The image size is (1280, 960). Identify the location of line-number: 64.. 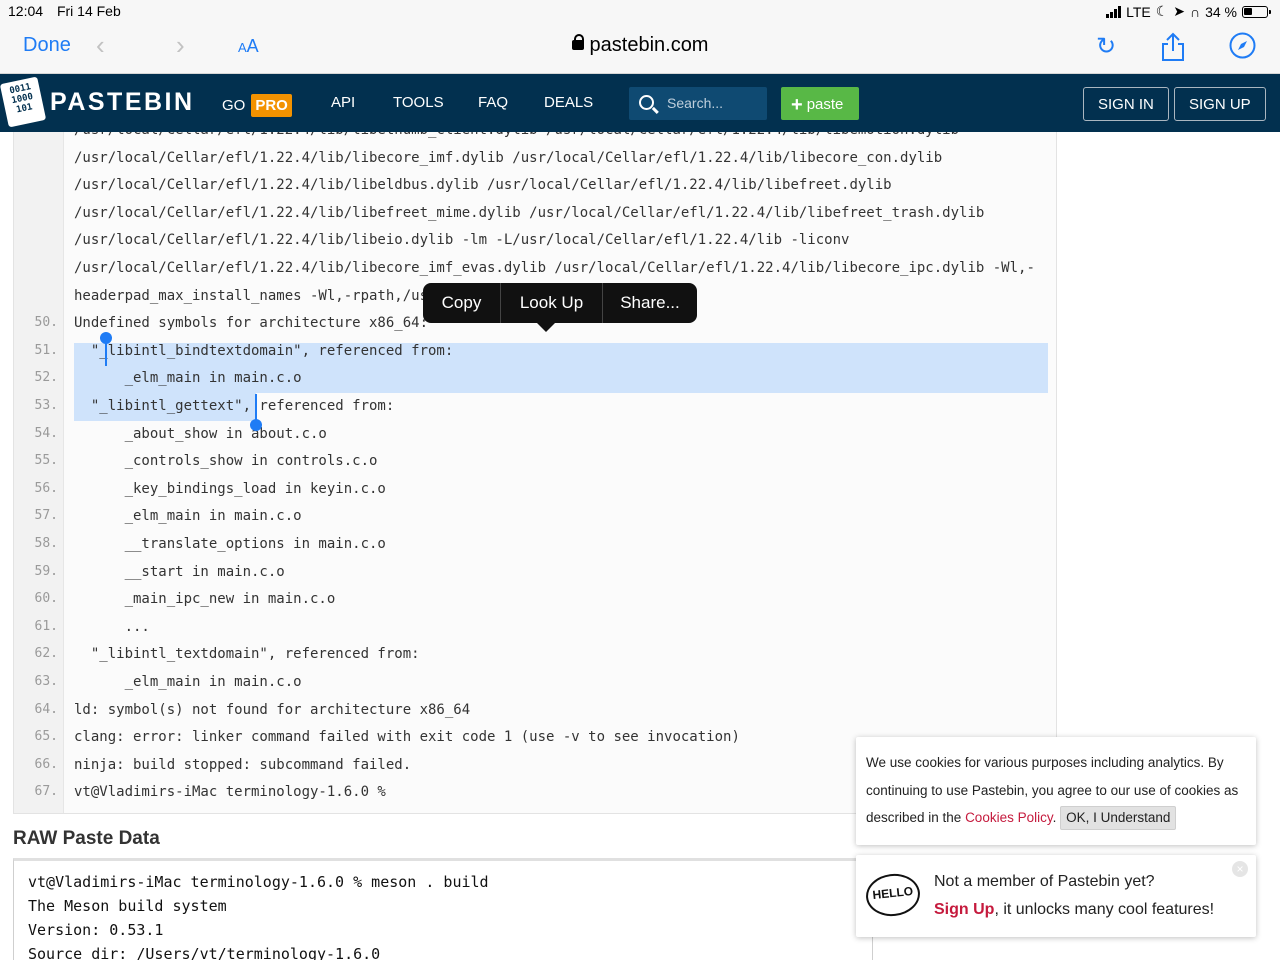
(46, 709).